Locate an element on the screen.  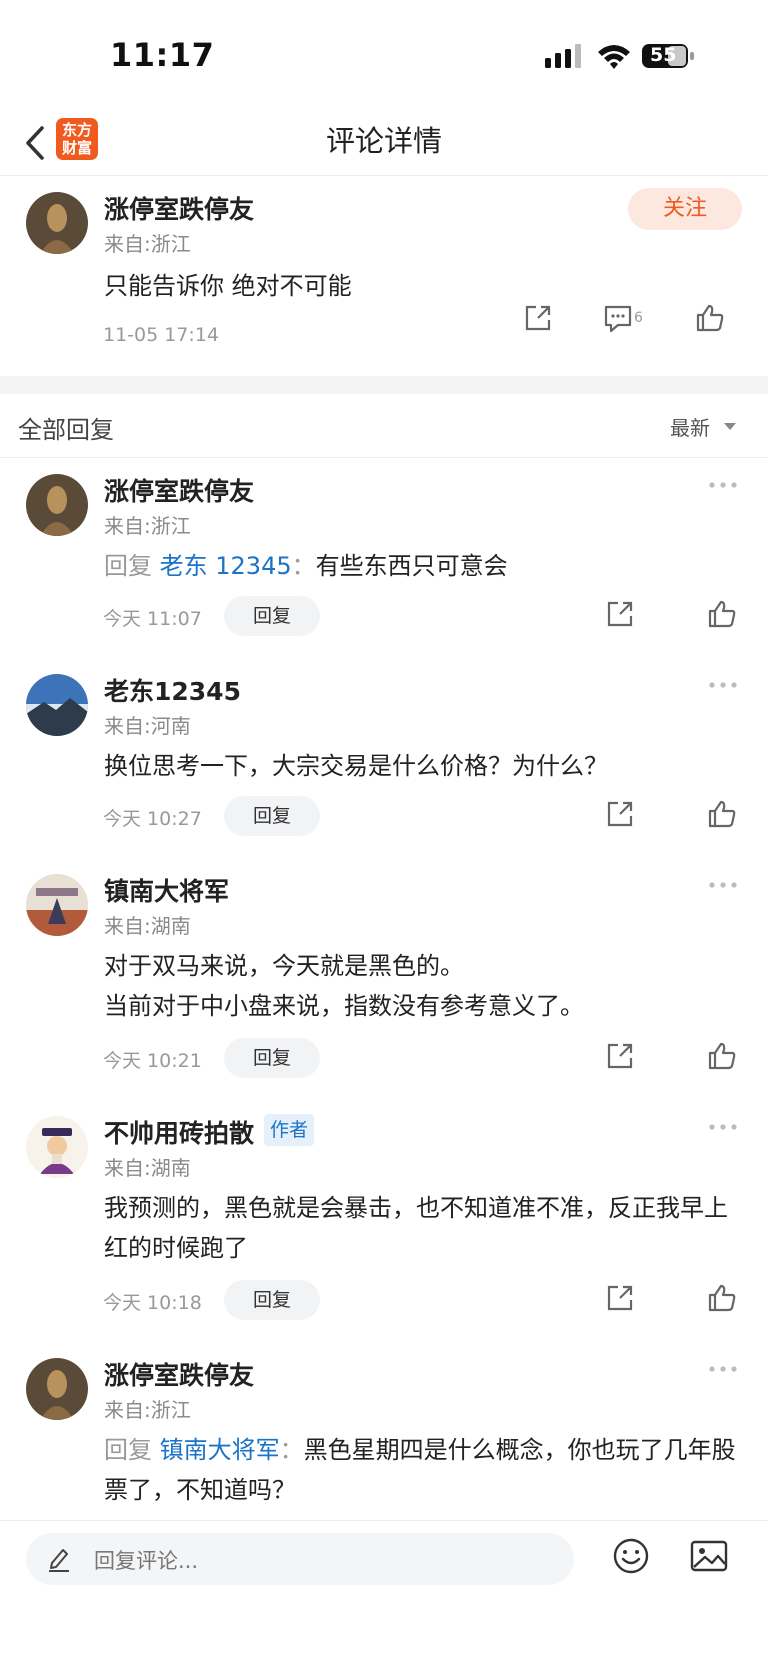
reply-count: 6 is located at coordinates (638, 318).